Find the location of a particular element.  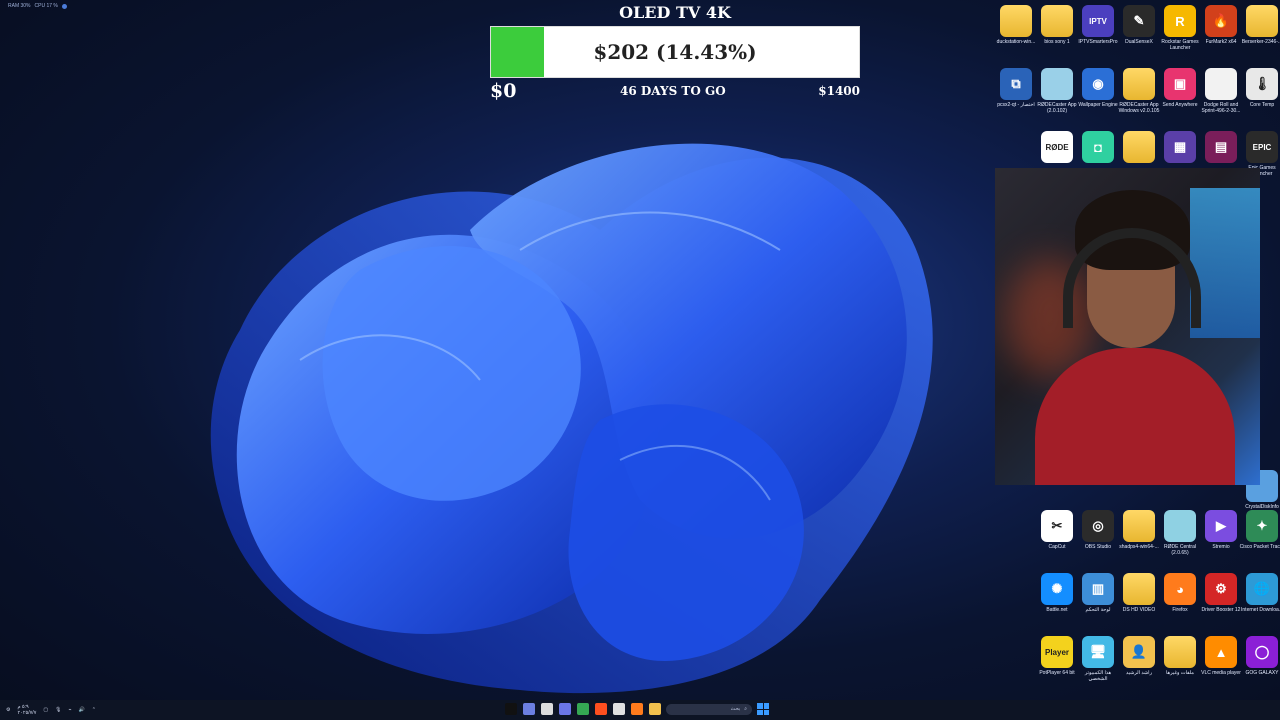

notification-icon: ▢ is located at coordinates (45, 710).